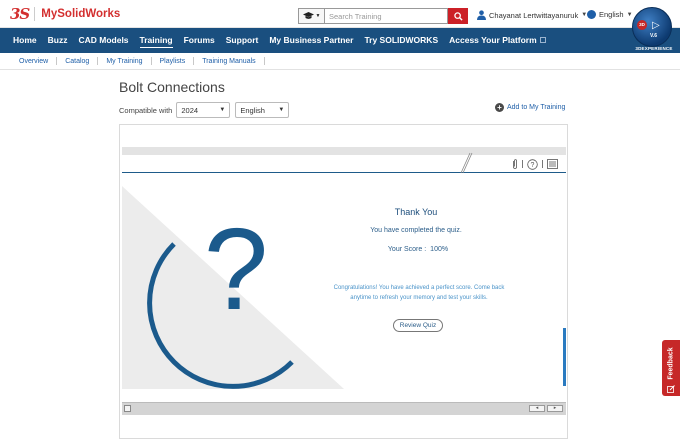  I want to click on edit-icon, so click(671, 389).